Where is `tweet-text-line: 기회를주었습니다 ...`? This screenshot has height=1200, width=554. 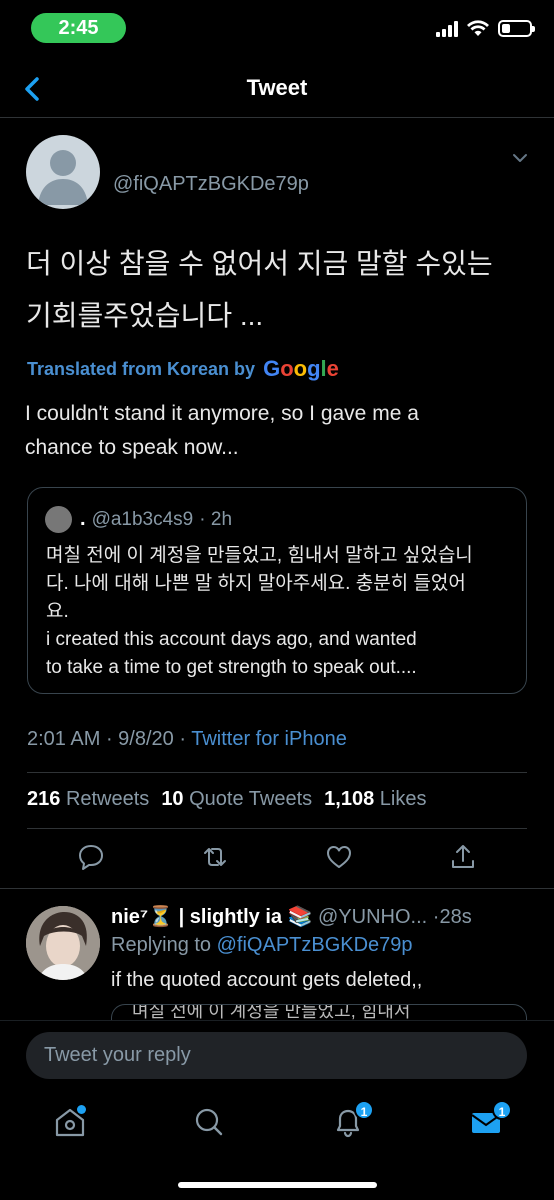 tweet-text-line: 기회를주었습니다 ... is located at coordinates (145, 315).